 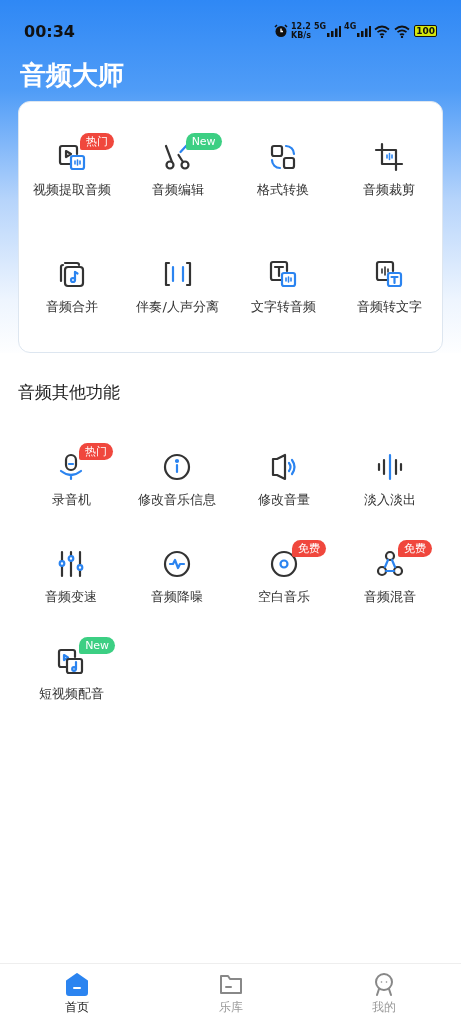 I want to click on home-icon, so click(x=76, y=984).